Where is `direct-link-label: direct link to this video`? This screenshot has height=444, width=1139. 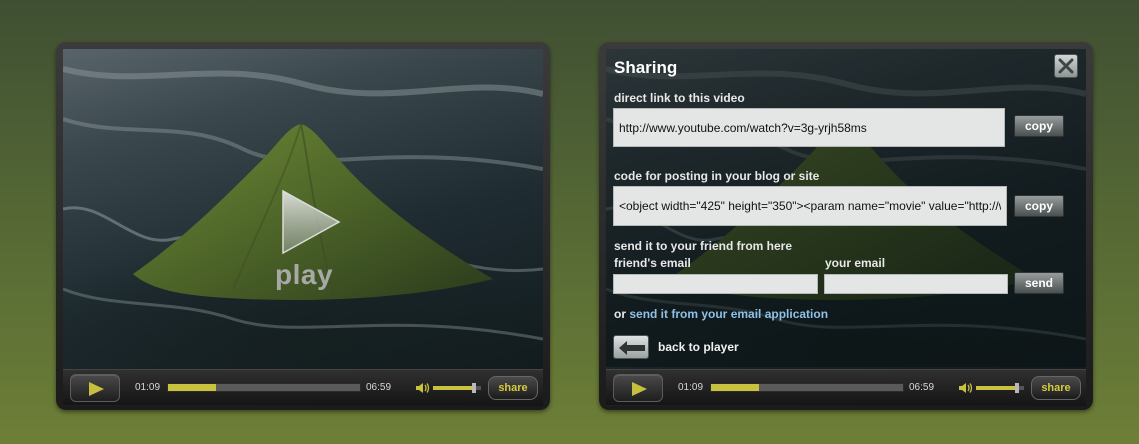
direct-link-label: direct link to this video is located at coordinates (679, 98).